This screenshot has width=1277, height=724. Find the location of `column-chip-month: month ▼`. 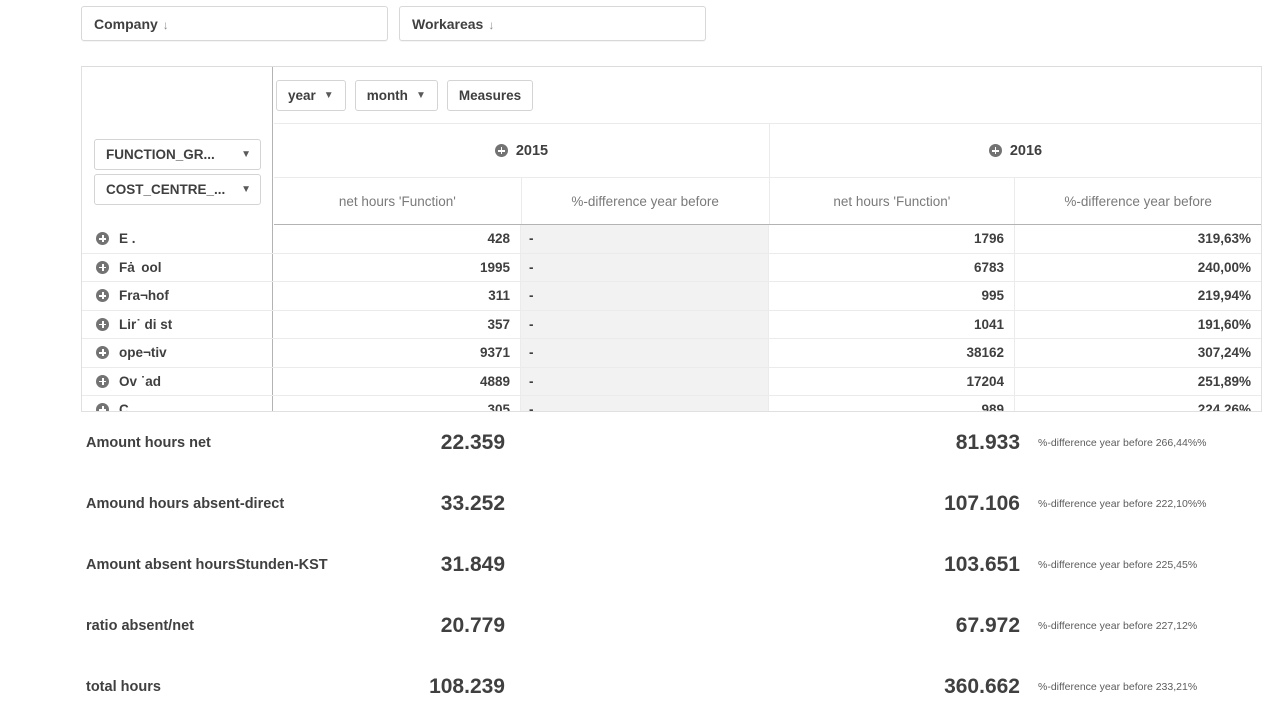

column-chip-month: month ▼ is located at coordinates (396, 95).